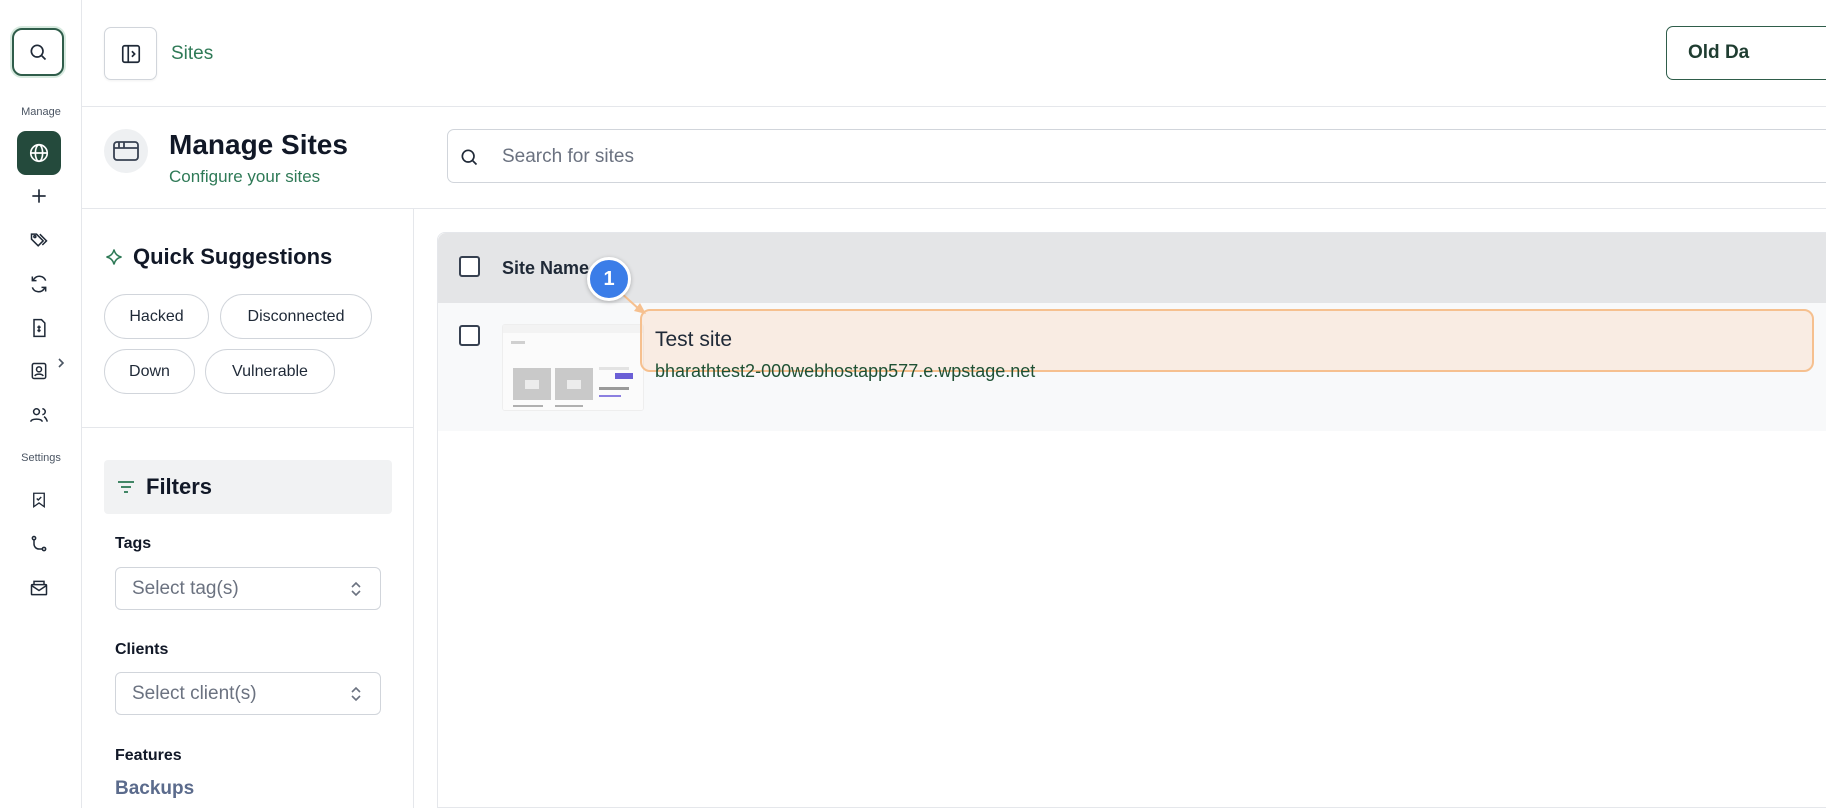 This screenshot has height=808, width=1826. I want to click on breadcrumb-sites: Sites, so click(192, 54).